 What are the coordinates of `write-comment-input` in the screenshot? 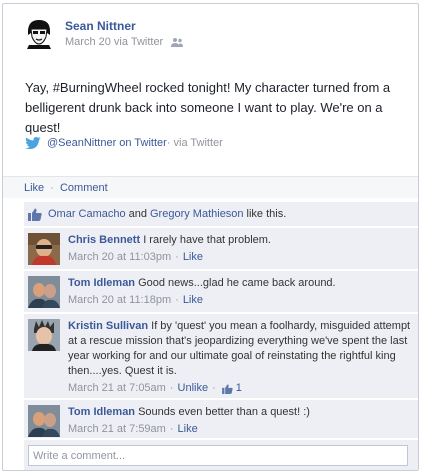 It's located at (218, 455).